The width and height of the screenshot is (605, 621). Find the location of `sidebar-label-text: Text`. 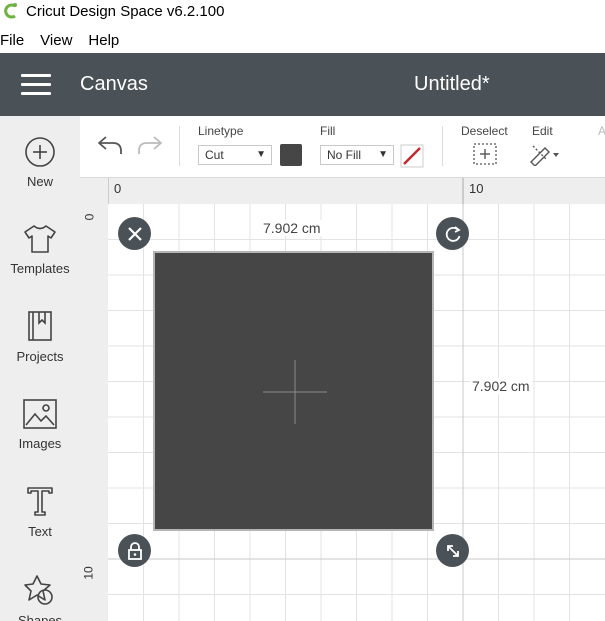

sidebar-label-text: Text is located at coordinates (40, 531).